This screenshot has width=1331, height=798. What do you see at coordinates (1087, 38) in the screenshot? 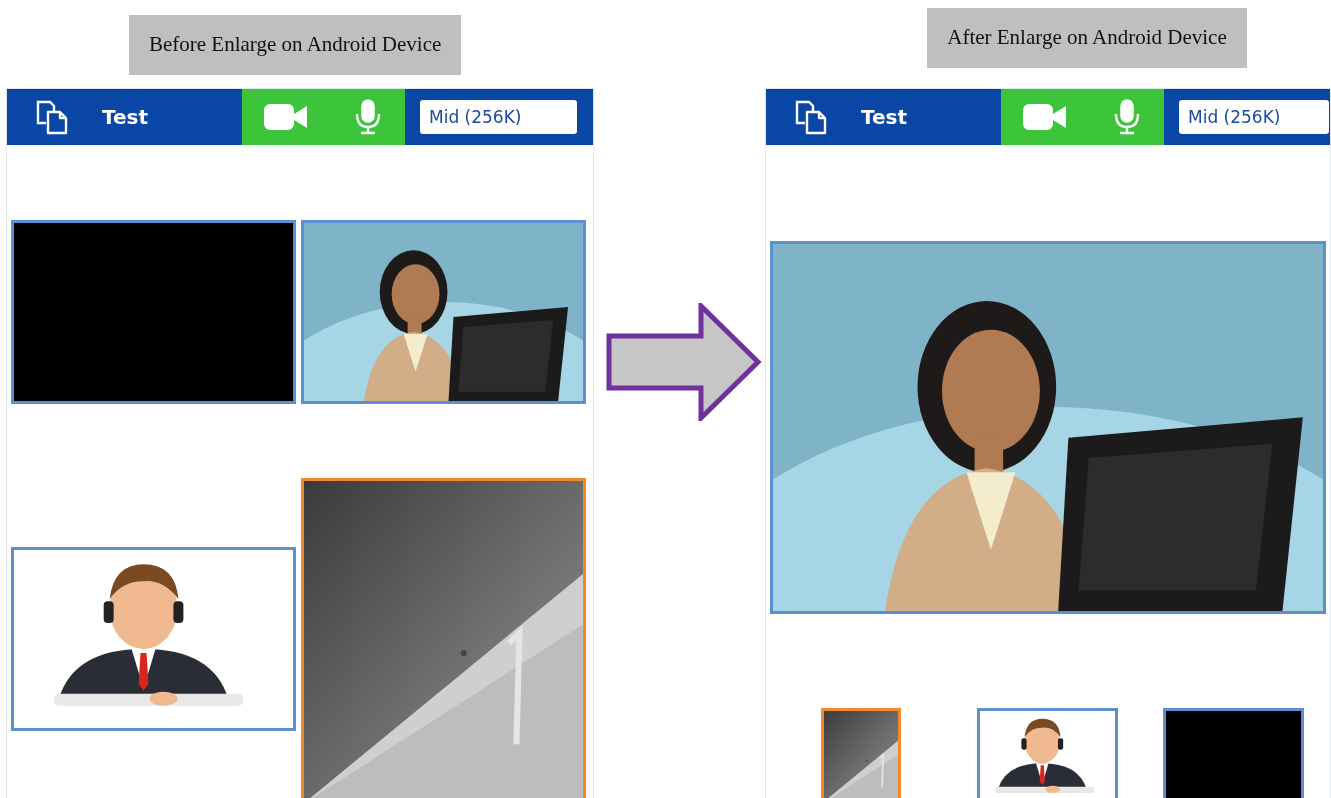
I see `figure-caption: After Enlarge on Android Device` at bounding box center [1087, 38].